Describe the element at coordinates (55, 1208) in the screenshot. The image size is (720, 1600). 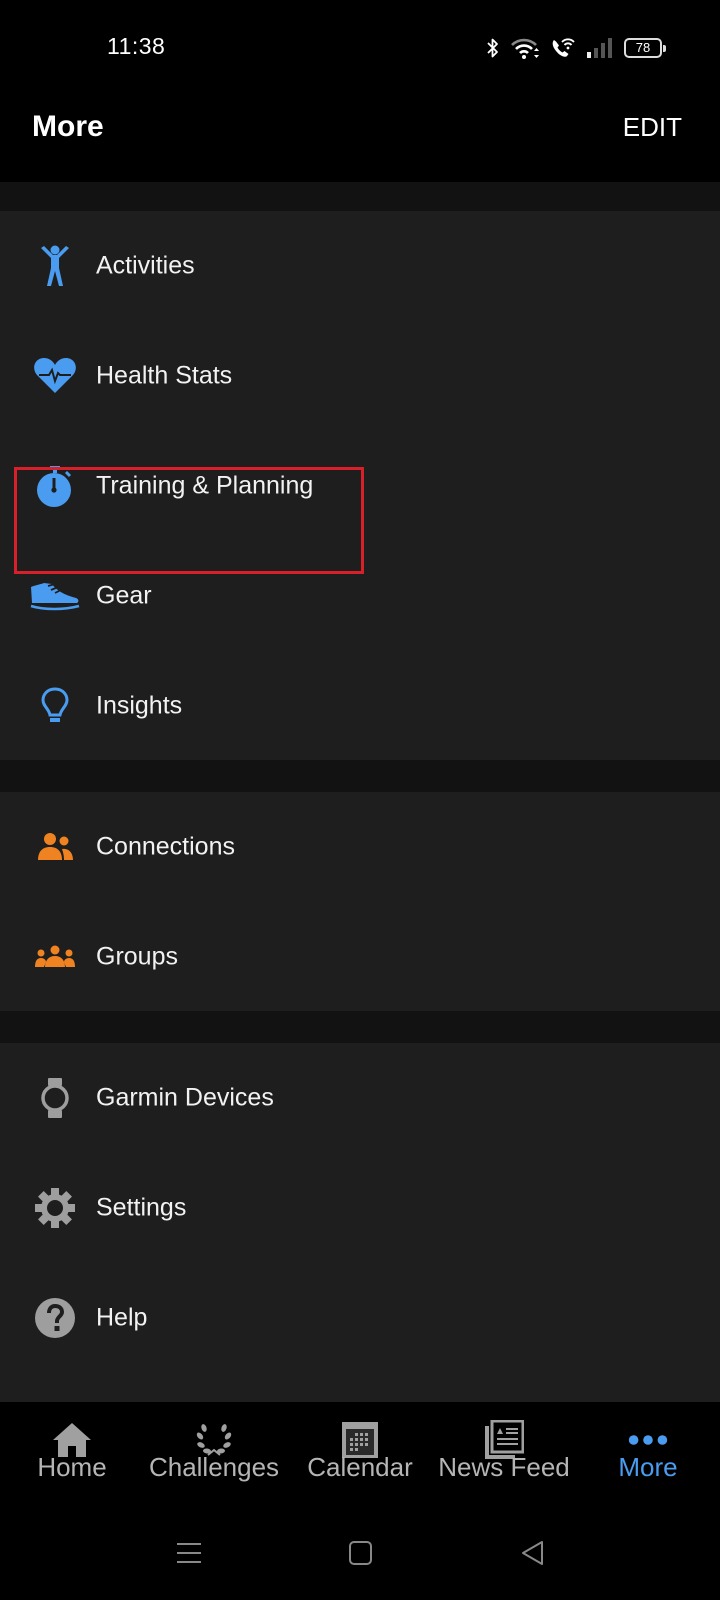
I see `gear-icon` at that location.